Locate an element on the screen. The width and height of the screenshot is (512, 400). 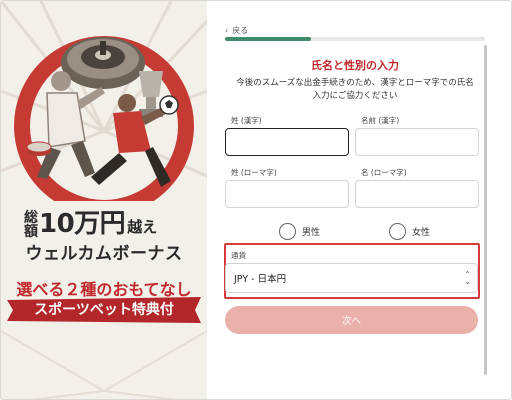
last-name-kanji-input is located at coordinates (287, 142).